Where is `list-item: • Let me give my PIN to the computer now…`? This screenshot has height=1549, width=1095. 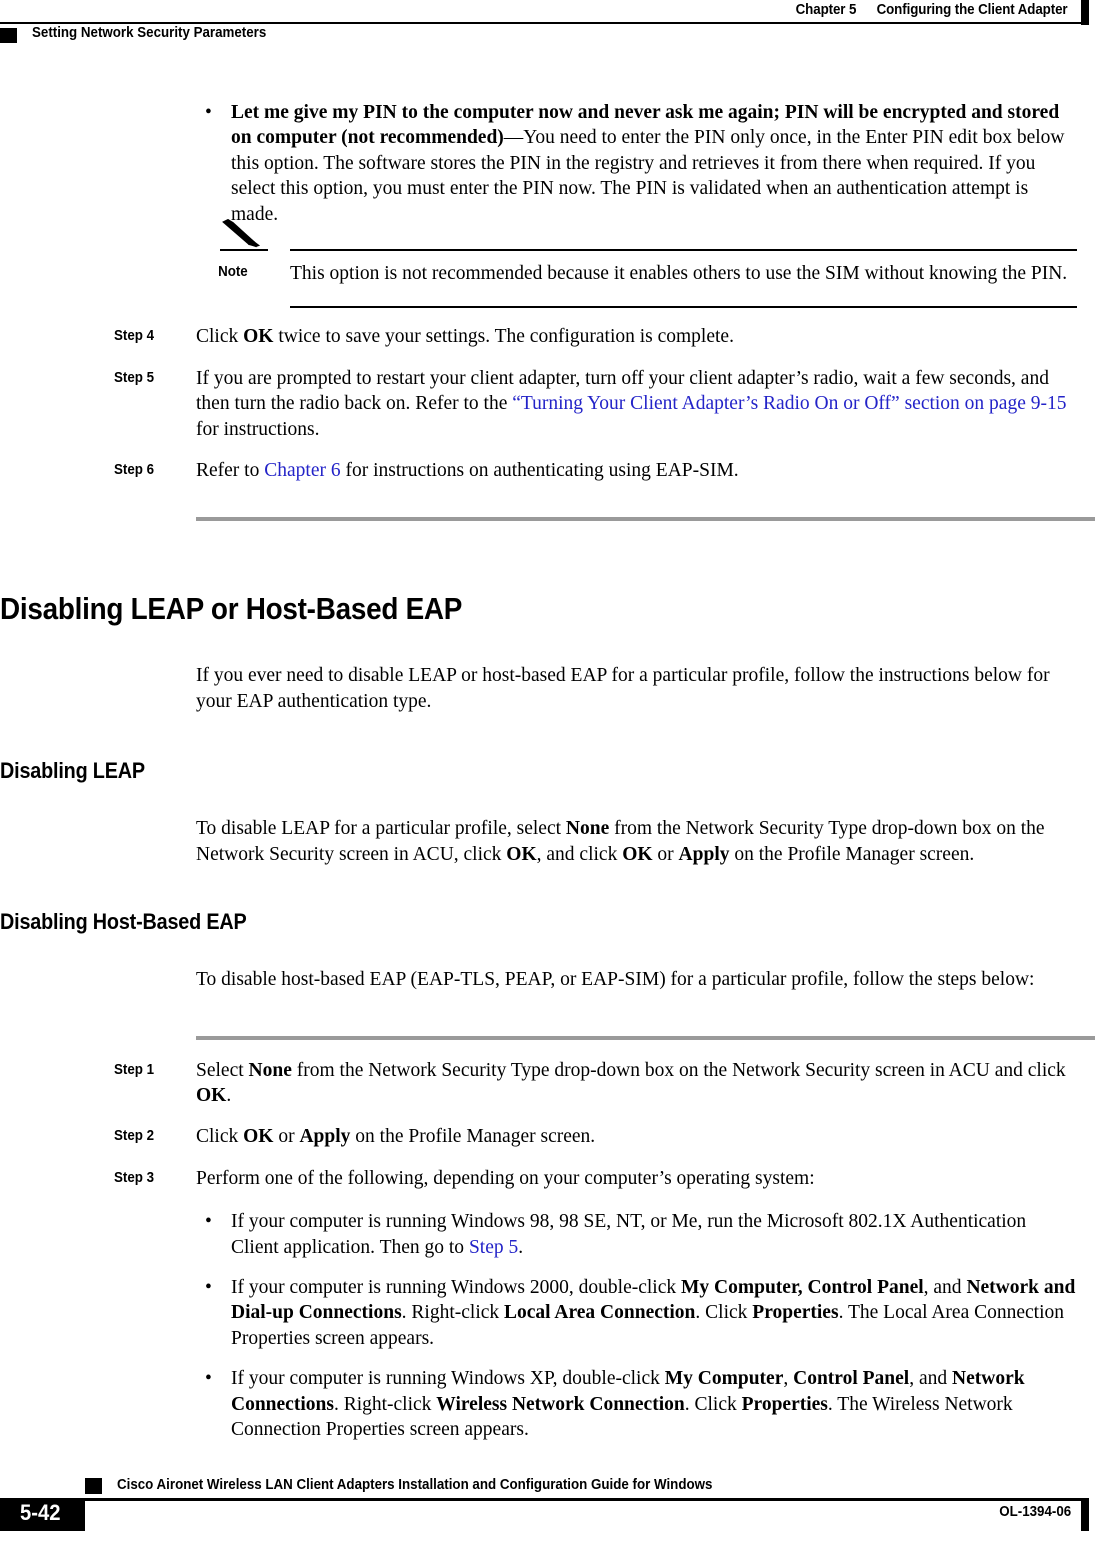
list-item: • Let me give my PIN to the computer now… is located at coordinates (636, 163).